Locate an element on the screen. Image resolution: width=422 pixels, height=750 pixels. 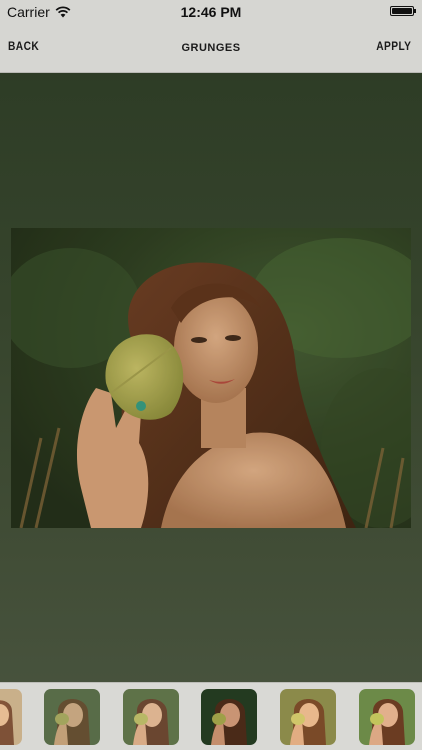
status-bar: Carrier 12:46 PM is located at coordinates (211, 12).